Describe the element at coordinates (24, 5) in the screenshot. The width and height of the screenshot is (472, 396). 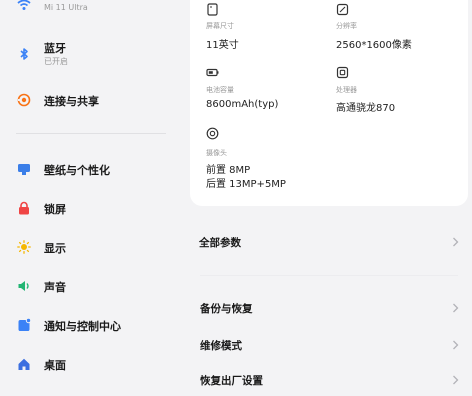
I see `wifi-icon` at that location.